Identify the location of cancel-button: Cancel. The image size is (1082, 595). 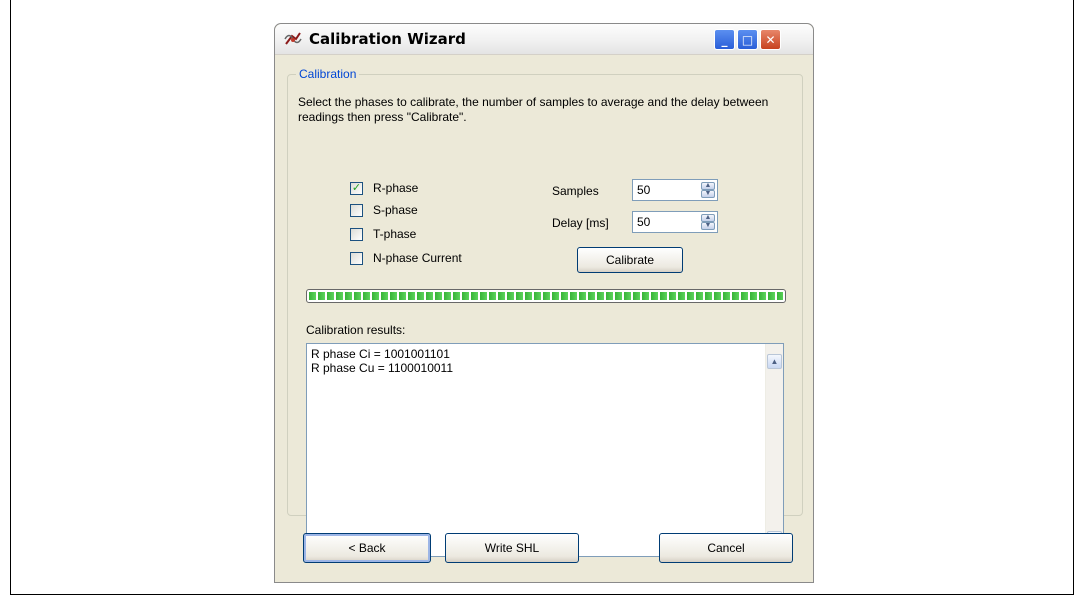
(726, 548).